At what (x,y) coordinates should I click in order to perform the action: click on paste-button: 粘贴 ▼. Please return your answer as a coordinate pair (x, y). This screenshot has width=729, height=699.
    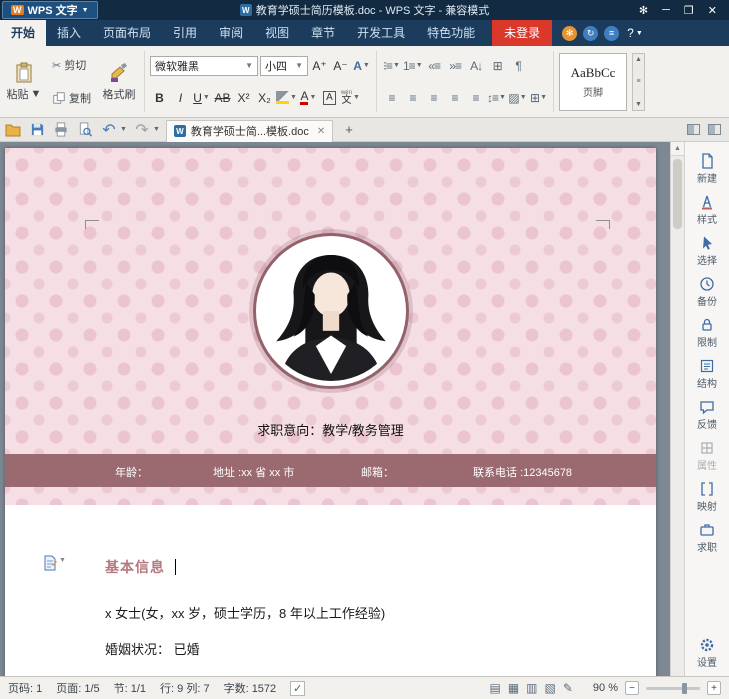
    Looking at the image, I should click on (24, 81).